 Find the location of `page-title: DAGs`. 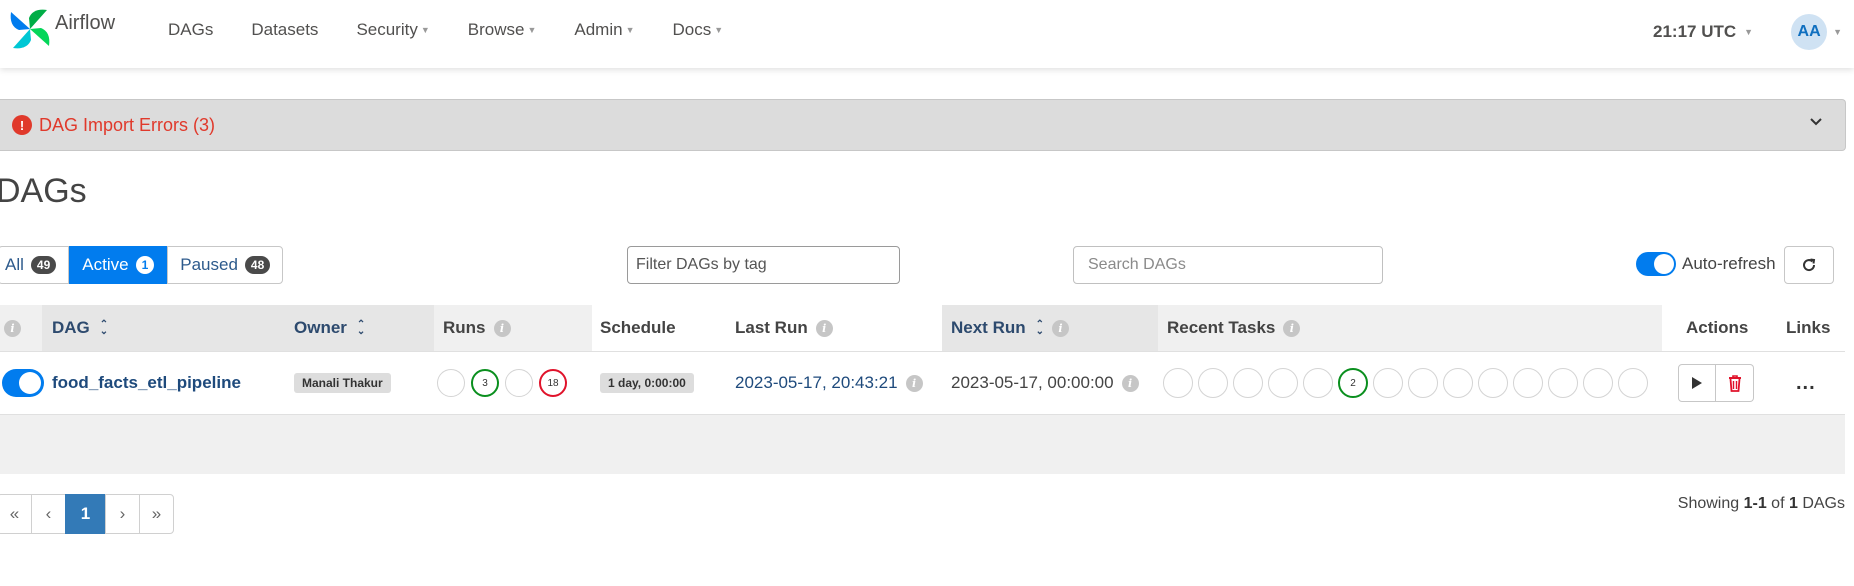

page-title: DAGs is located at coordinates (43, 191).